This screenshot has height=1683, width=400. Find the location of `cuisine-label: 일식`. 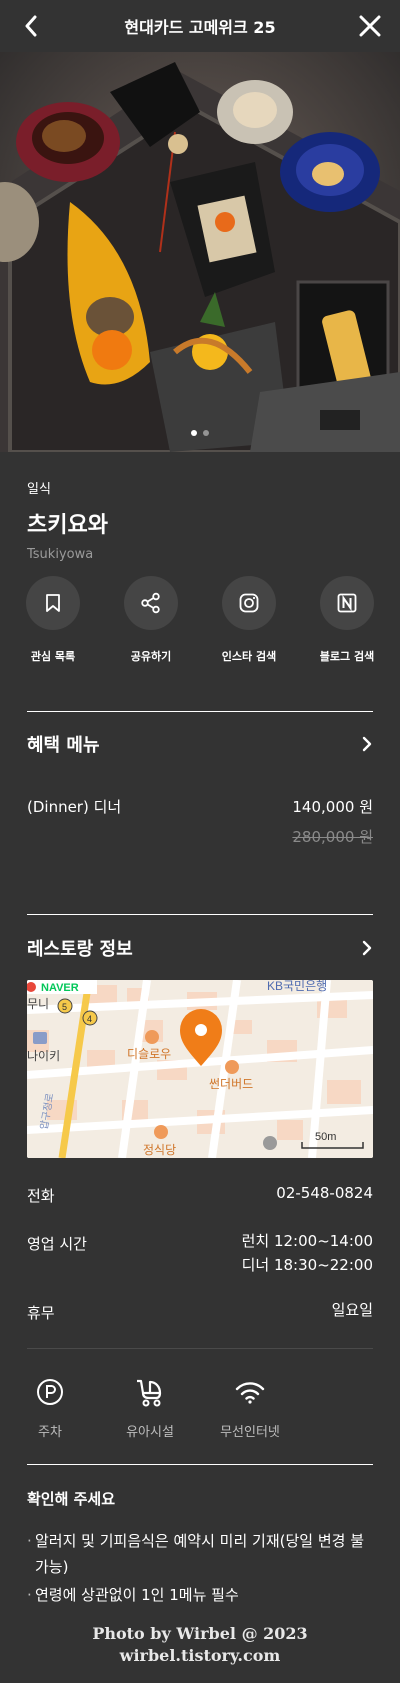

cuisine-label: 일식 is located at coordinates (39, 489).